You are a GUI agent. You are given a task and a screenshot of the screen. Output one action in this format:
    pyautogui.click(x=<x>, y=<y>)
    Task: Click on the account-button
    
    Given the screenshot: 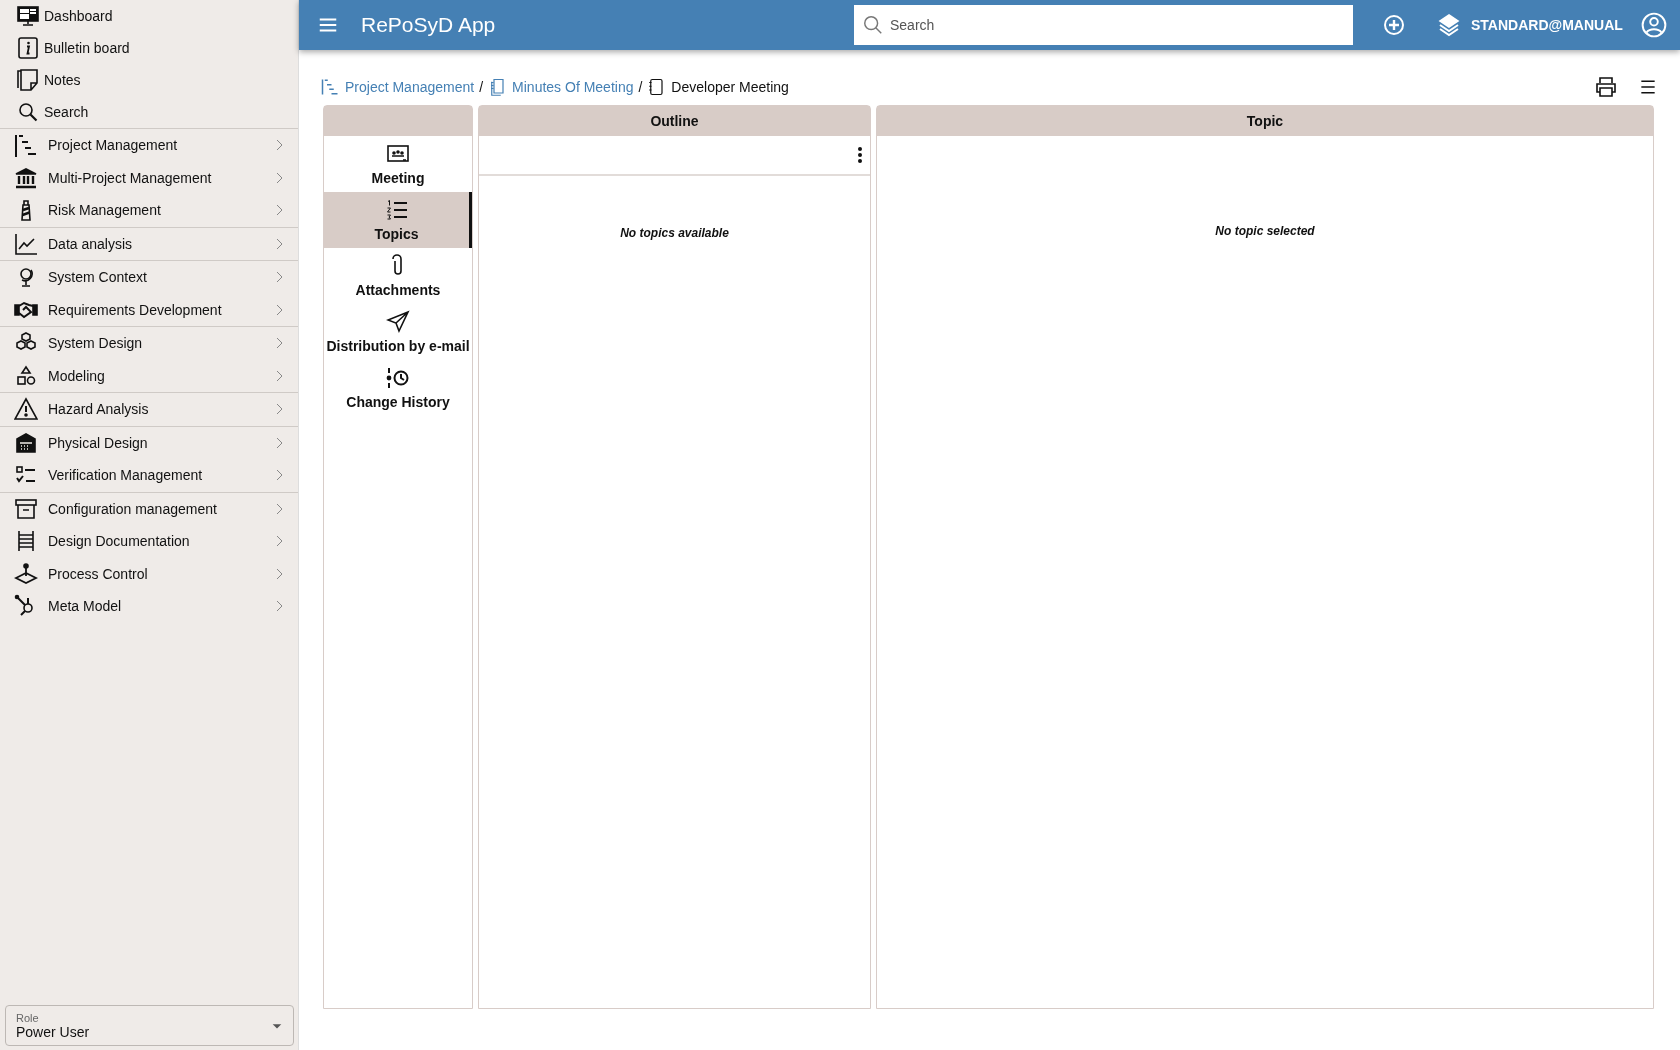 What is the action you would take?
    pyautogui.click(x=1653, y=25)
    